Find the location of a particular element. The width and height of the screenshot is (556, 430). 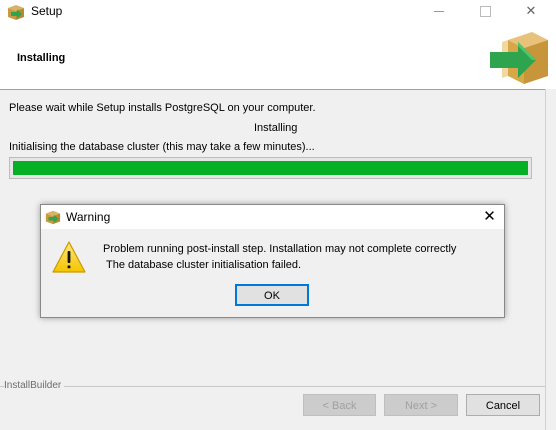

maximize-button is located at coordinates (485, 12).